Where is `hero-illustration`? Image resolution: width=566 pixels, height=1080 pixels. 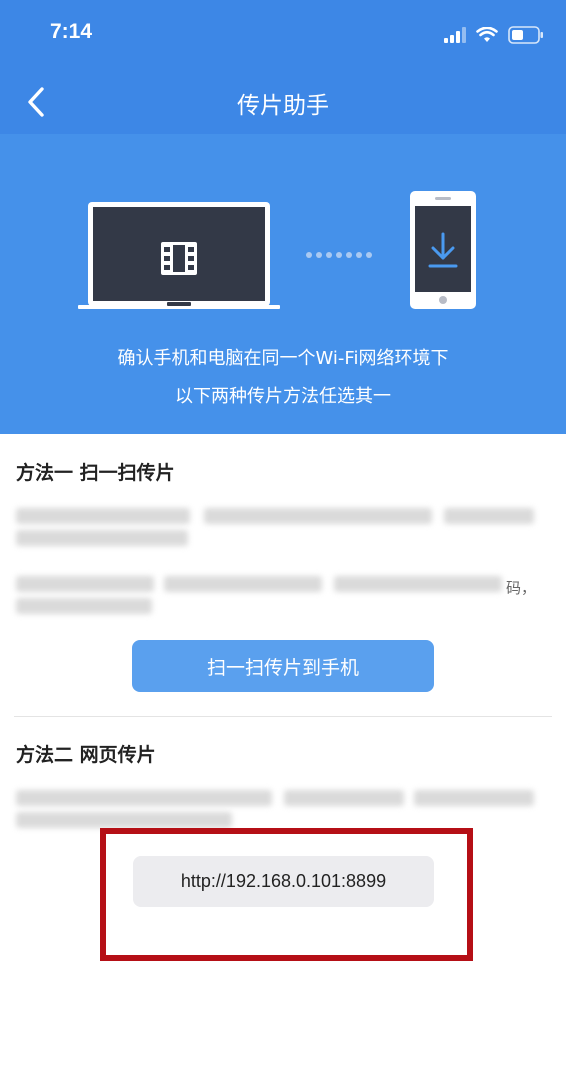 hero-illustration is located at coordinates (277, 250).